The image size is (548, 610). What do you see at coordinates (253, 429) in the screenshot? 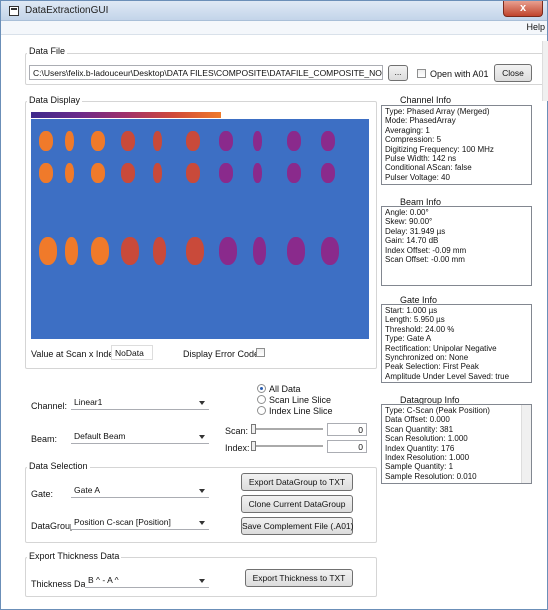
I see `scan-slider-thumb` at bounding box center [253, 429].